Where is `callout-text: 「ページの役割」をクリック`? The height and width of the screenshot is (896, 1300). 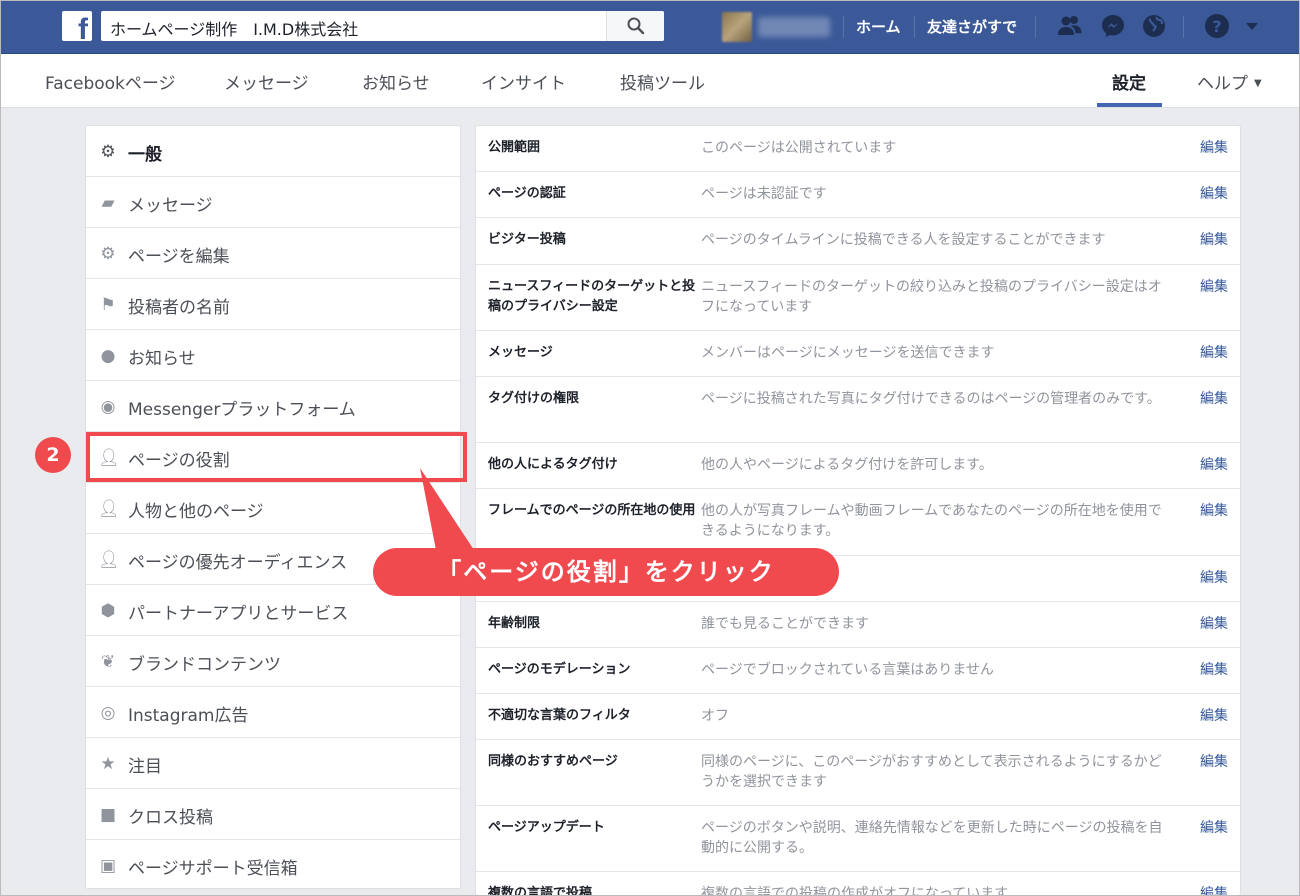 callout-text: 「ページの役割」をクリック is located at coordinates (606, 572).